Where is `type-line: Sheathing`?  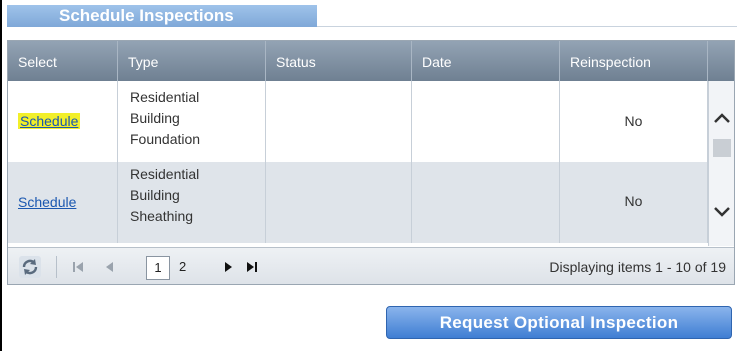 type-line: Sheathing is located at coordinates (162, 216).